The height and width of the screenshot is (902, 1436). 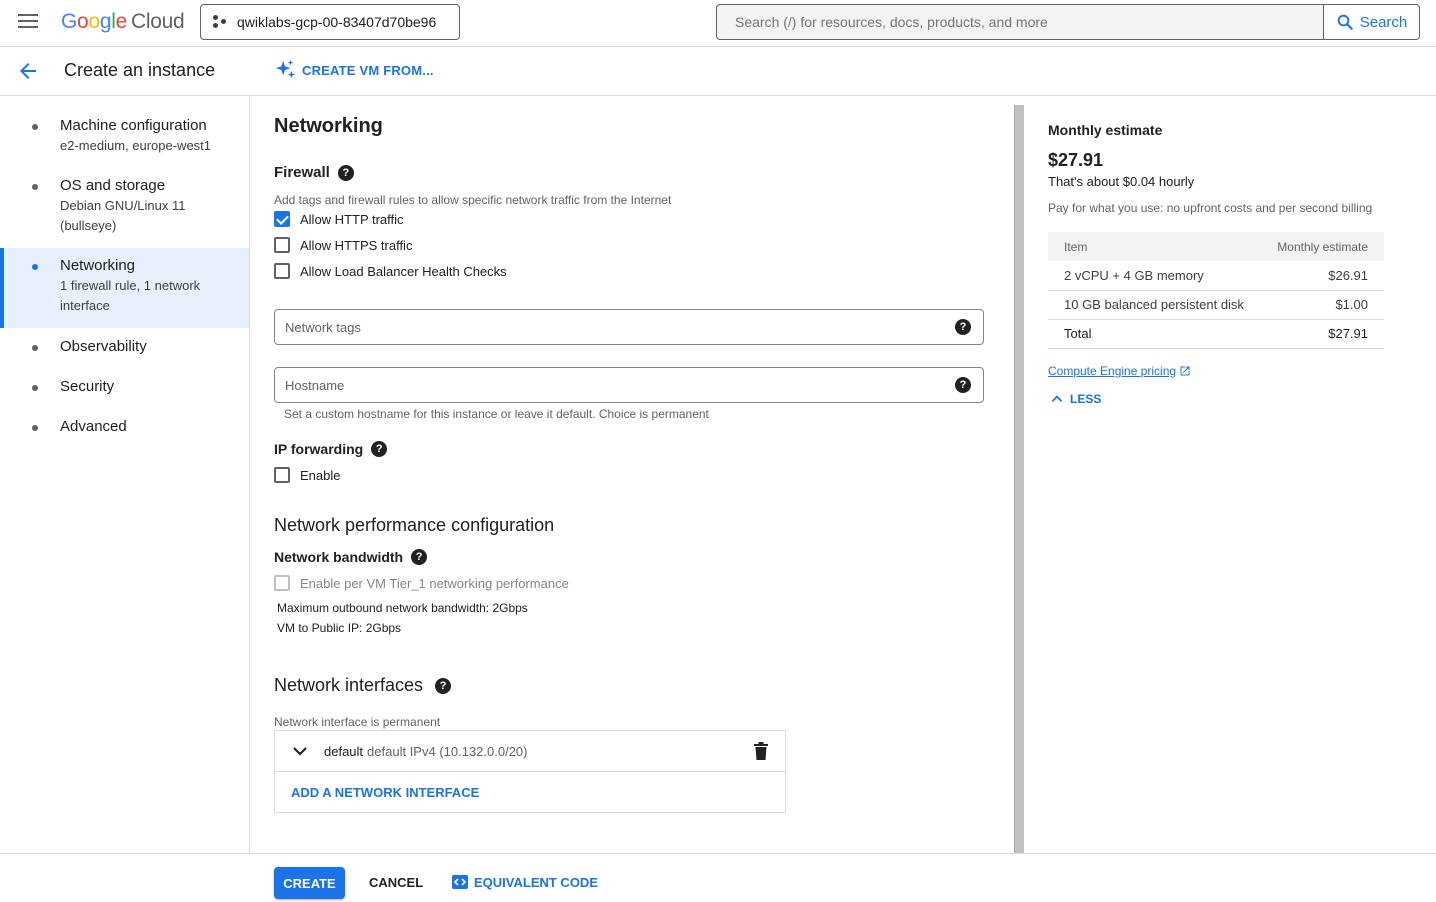 I want to click on ip-forwarding-title: IP forwarding, so click(x=319, y=449).